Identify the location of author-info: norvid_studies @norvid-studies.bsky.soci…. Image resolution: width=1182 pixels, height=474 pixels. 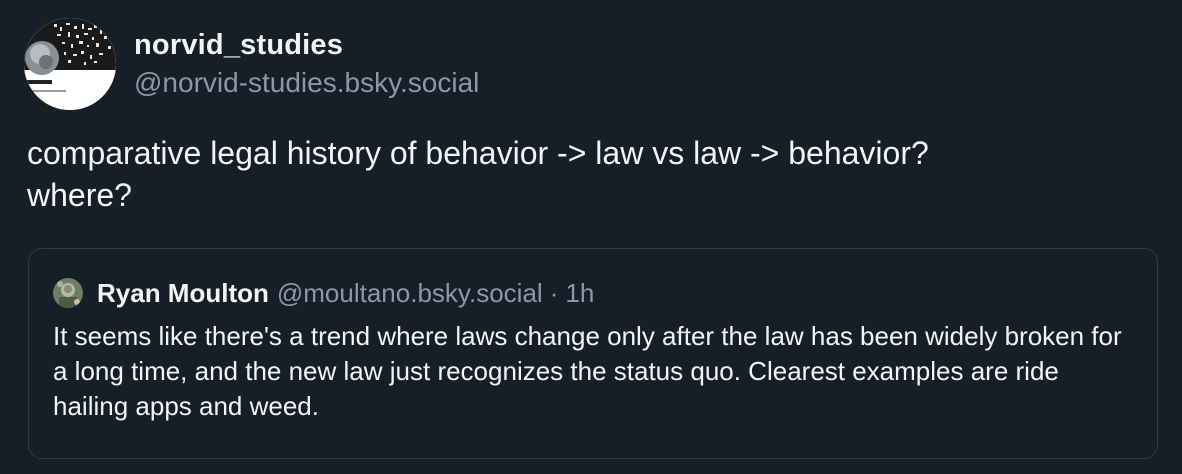
(306, 64).